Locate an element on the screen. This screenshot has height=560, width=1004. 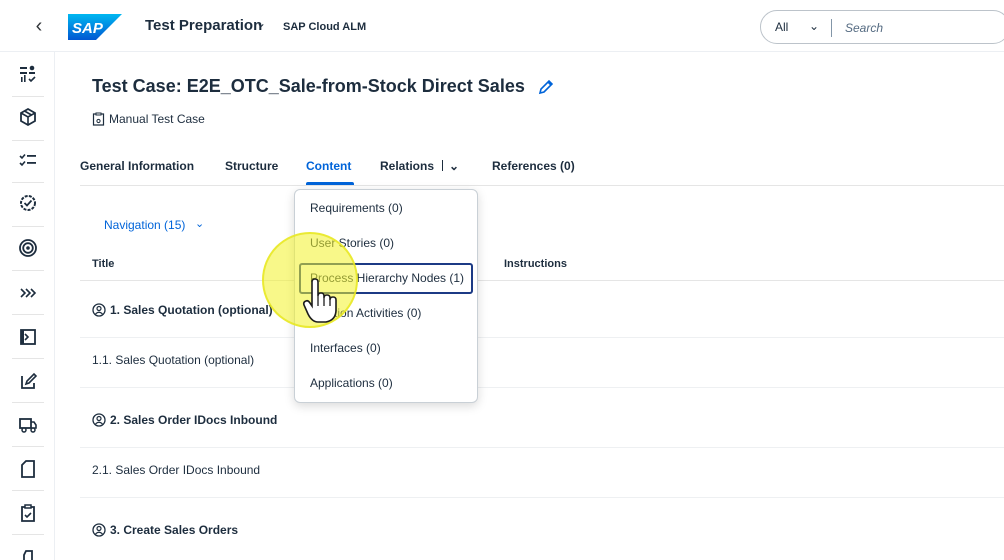
checklist-icon is located at coordinates (28, 160).